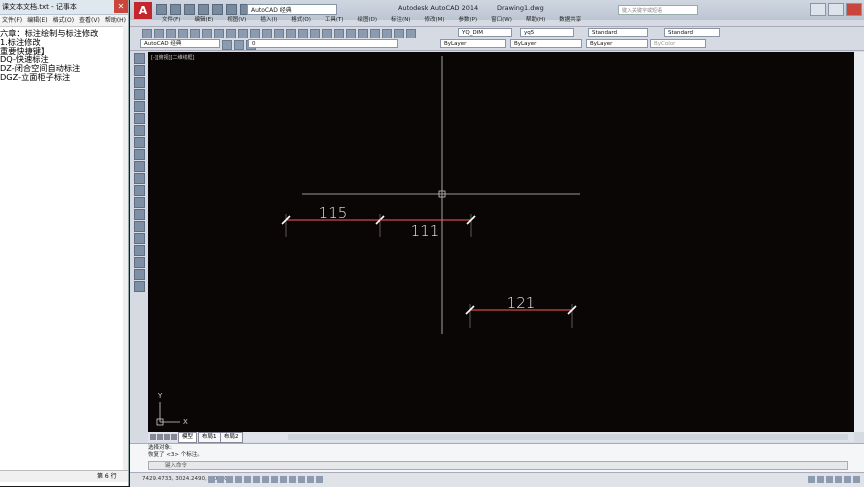  I want to click on first-tab-icon, so click(153, 437).